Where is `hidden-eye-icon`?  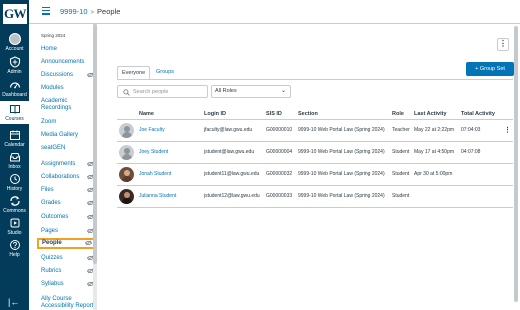 hidden-eye-icon is located at coordinates (88, 243).